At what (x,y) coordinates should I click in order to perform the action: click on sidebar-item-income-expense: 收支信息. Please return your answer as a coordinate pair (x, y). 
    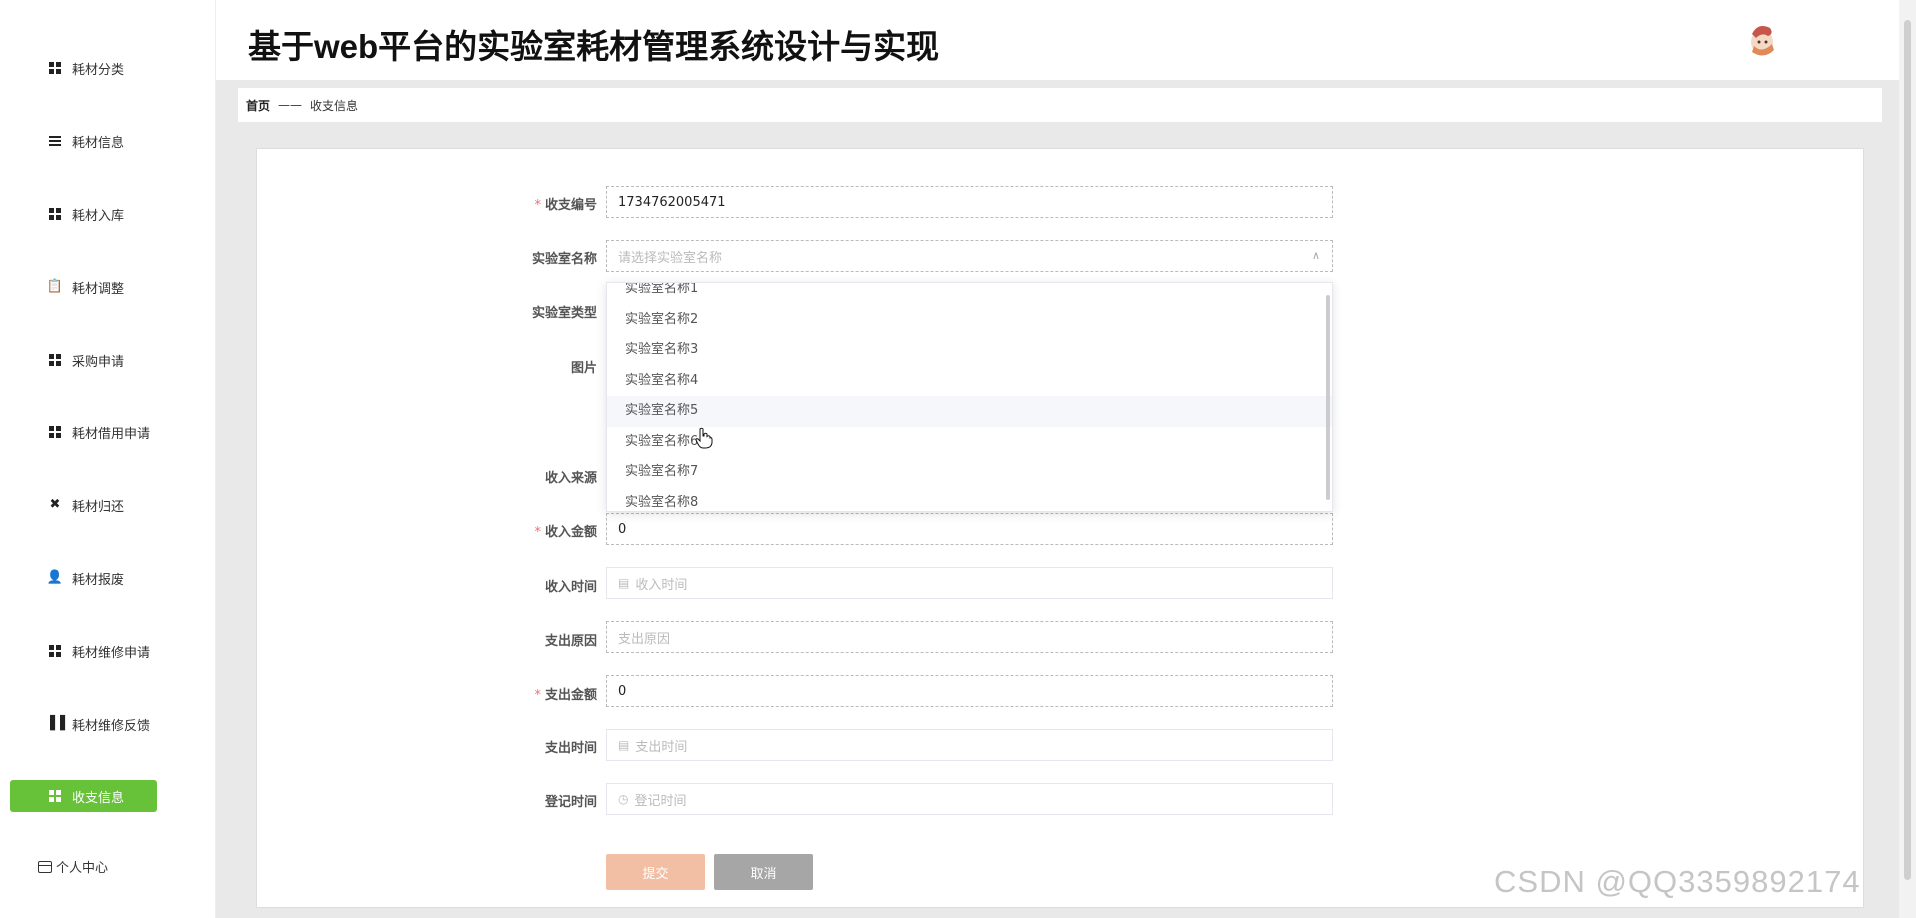
    Looking at the image, I should click on (83, 796).